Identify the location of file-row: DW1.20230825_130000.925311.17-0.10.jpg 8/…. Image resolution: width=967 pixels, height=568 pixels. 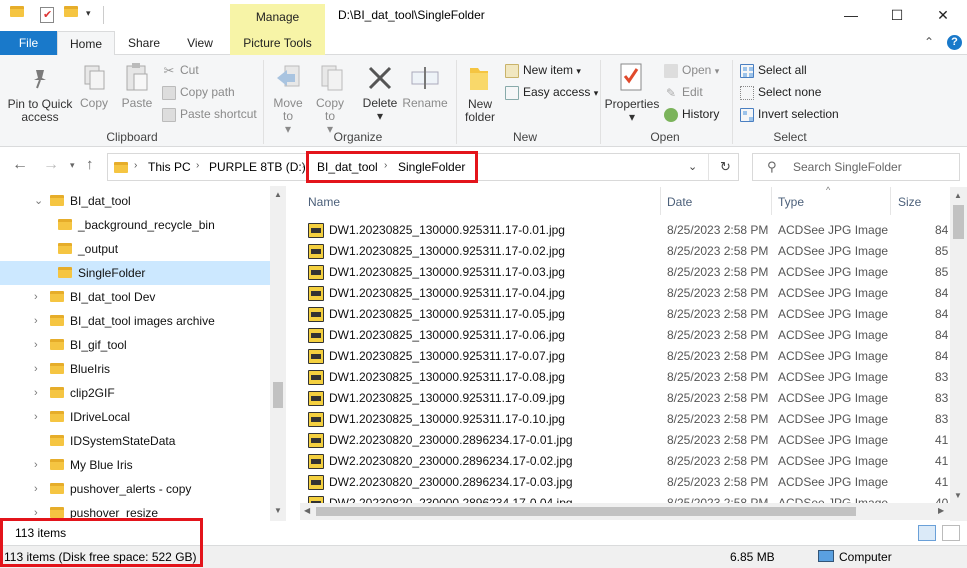
(625, 419).